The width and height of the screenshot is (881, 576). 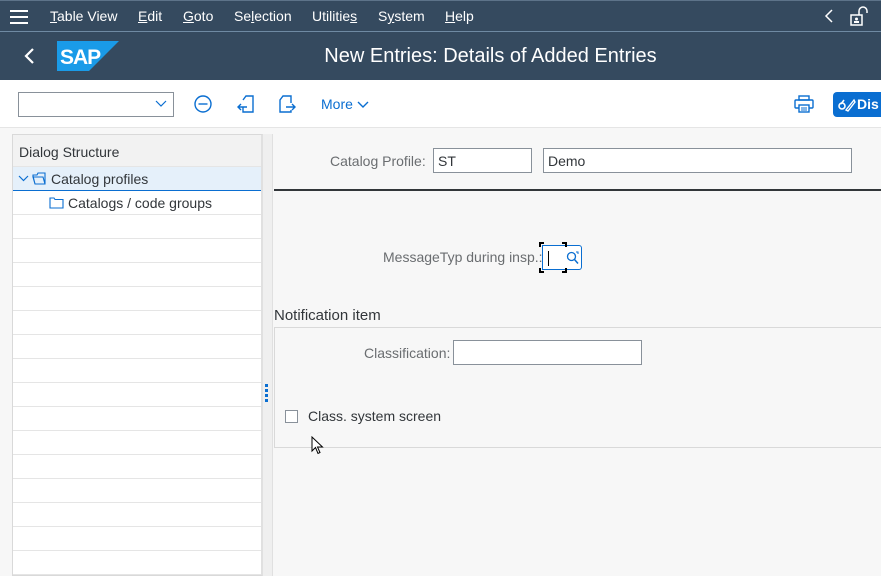 What do you see at coordinates (317, 445) in the screenshot?
I see `mouse-cursor-icon` at bounding box center [317, 445].